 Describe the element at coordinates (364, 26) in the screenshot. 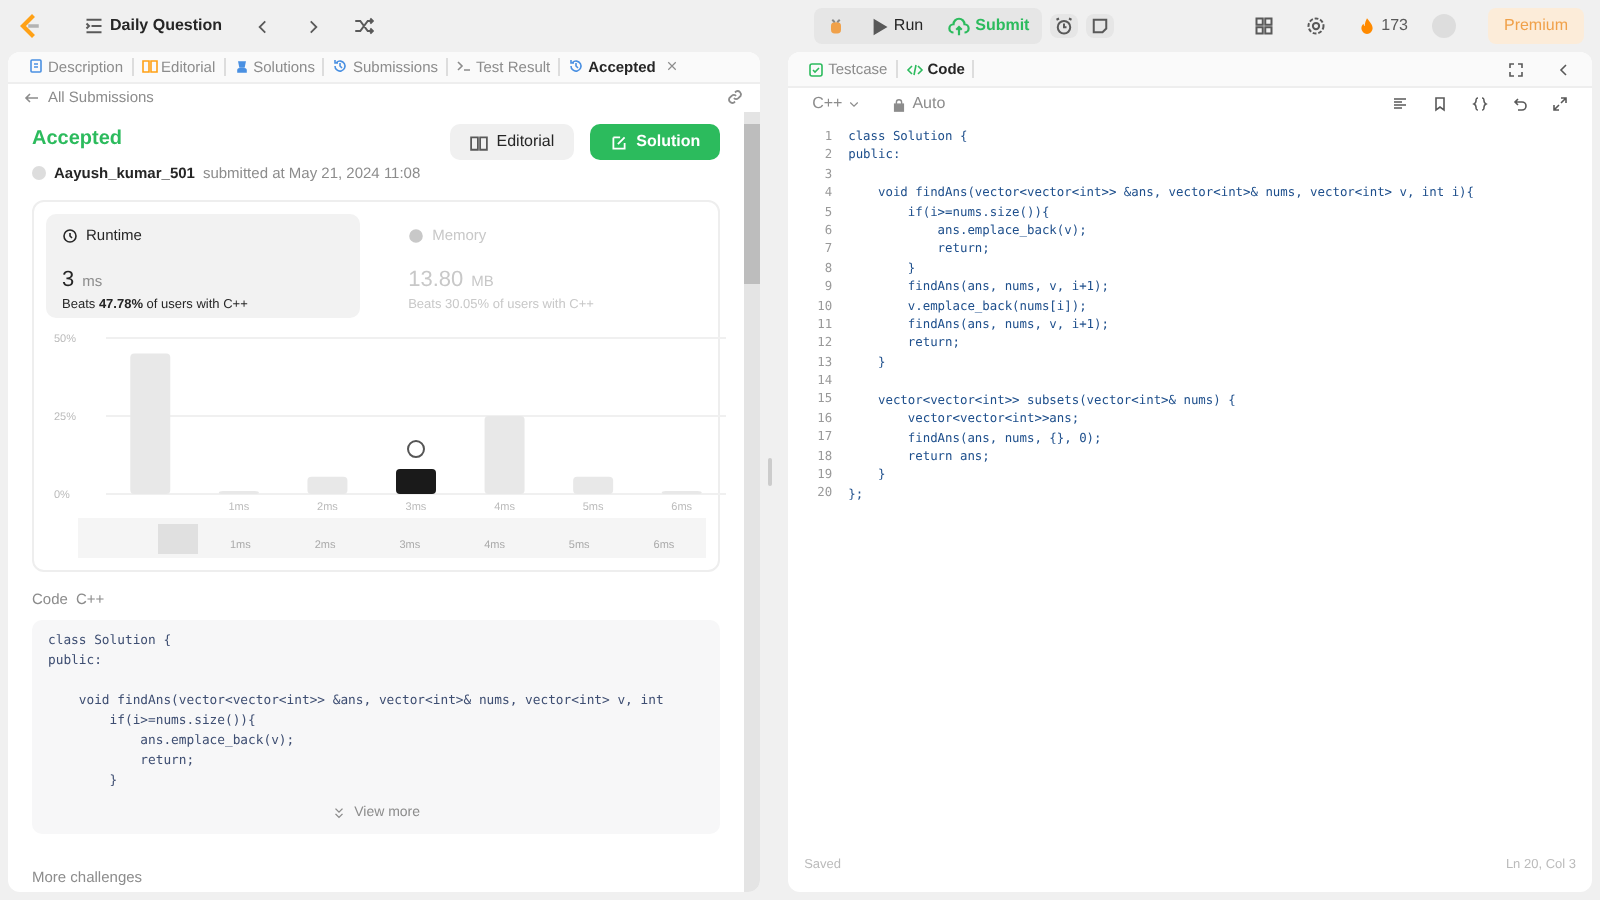

I see `shuffle-icon` at that location.